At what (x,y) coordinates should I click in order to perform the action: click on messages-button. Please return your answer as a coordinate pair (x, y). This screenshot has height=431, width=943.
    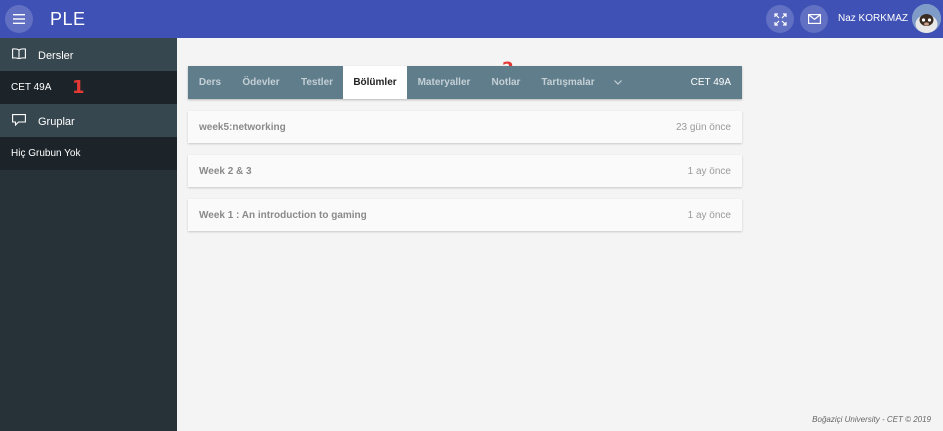
    Looking at the image, I should click on (814, 19).